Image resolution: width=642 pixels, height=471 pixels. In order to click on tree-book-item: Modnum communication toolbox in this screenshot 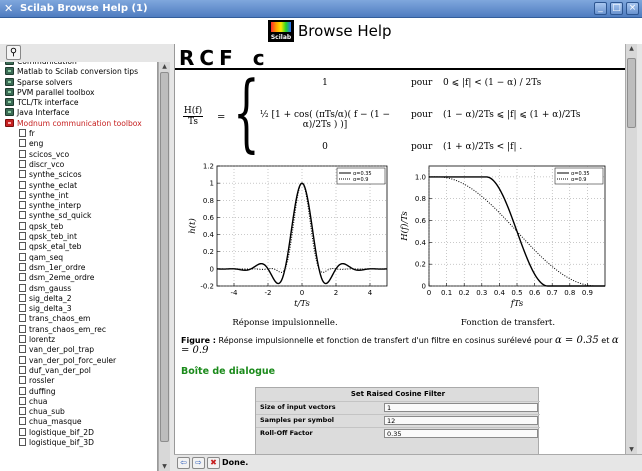, I will do `click(78, 123)`.